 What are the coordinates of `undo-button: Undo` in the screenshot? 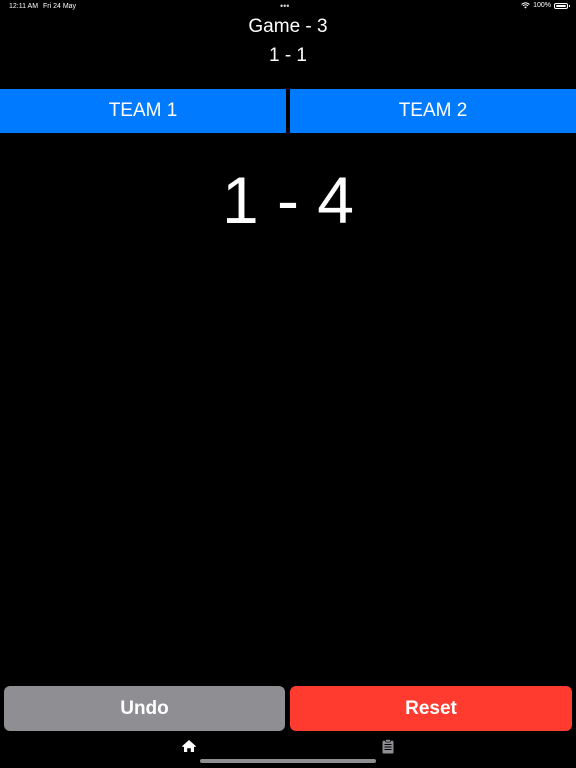 It's located at (144, 708).